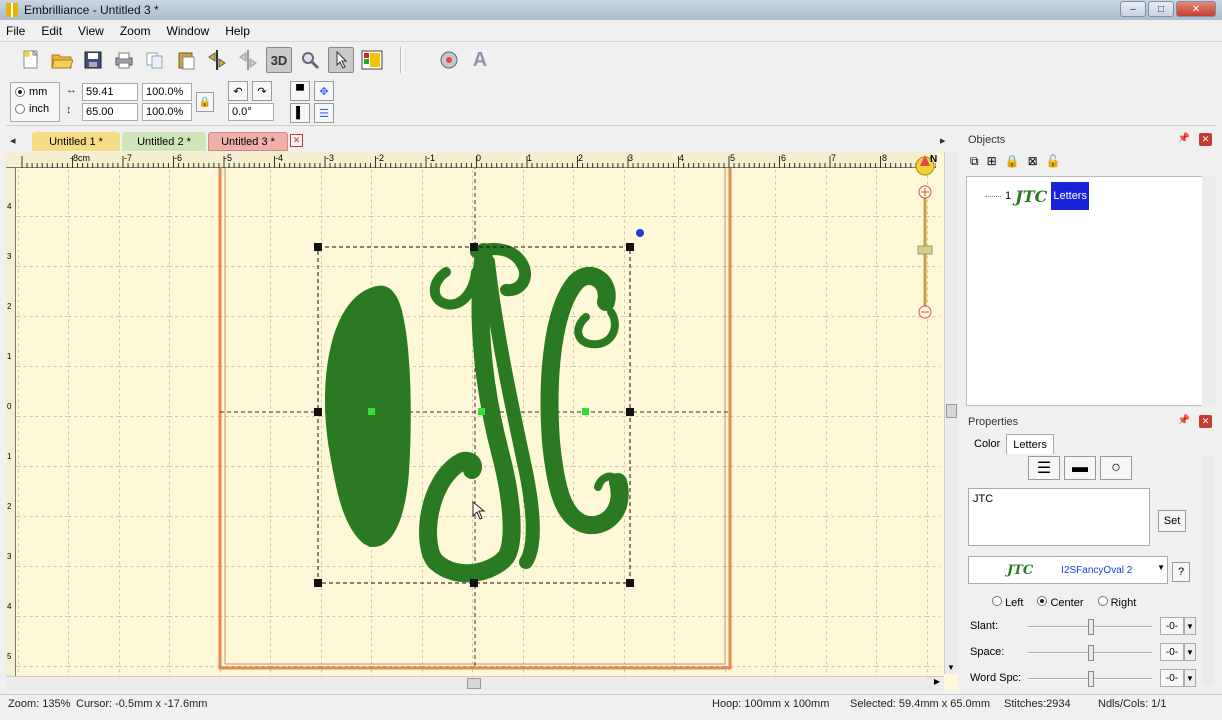 The height and width of the screenshot is (720, 1222). Describe the element at coordinates (1037, 196) in the screenshot. I see `list-item: 1 JTC Letters` at that location.